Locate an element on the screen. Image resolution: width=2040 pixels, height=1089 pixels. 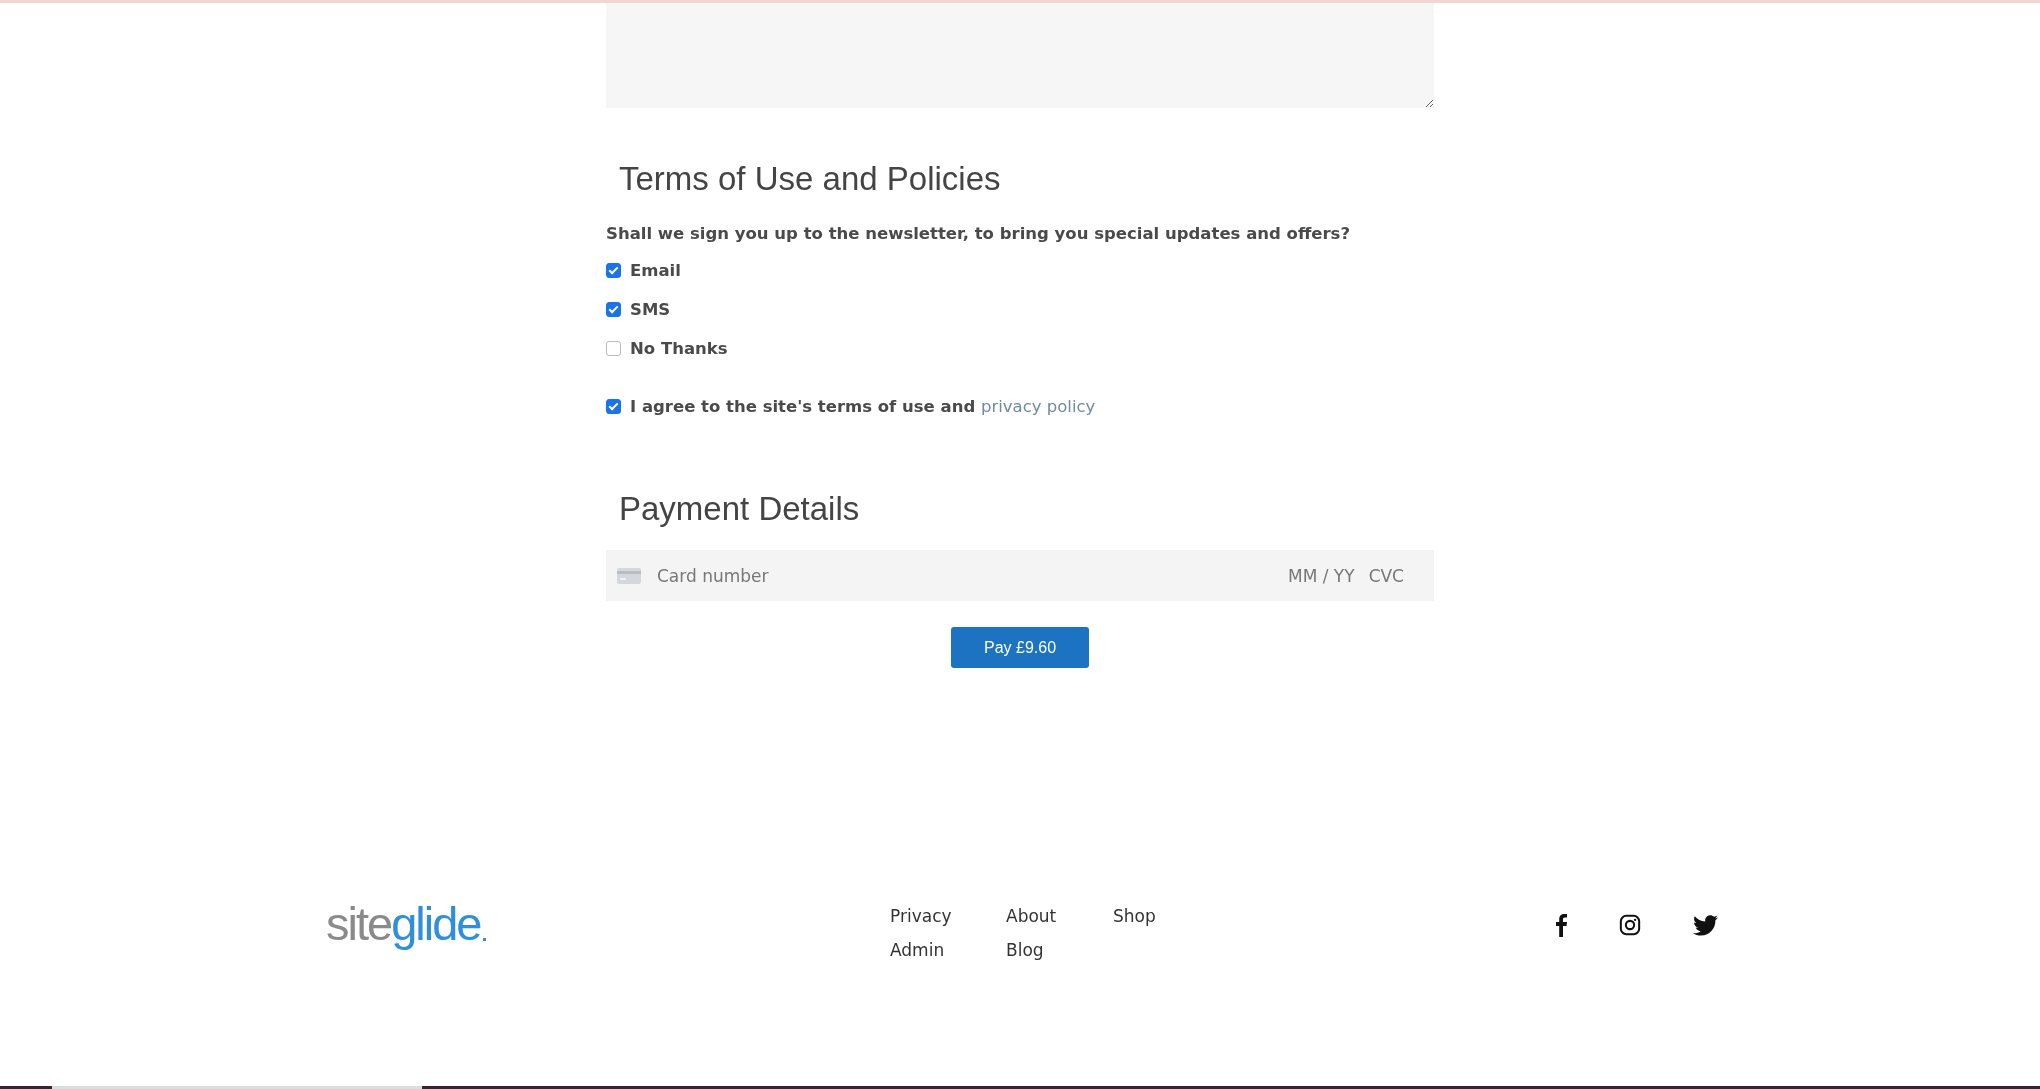
message-field is located at coordinates (1020, 55).